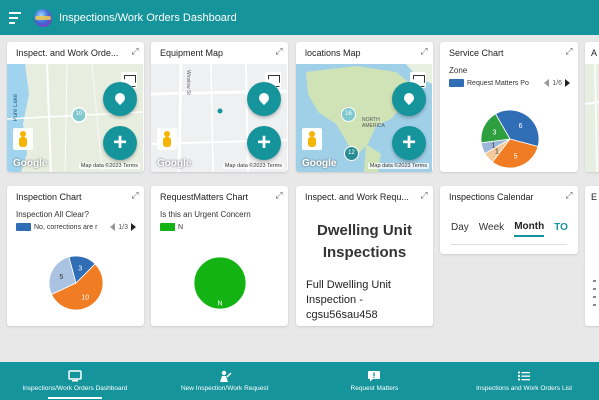 The height and width of the screenshot is (400, 599). I want to click on card-title: Service Chart, so click(476, 53).